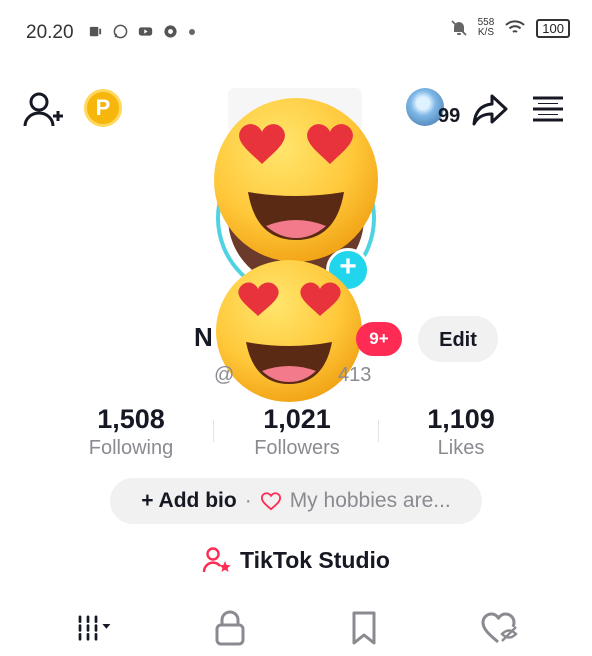  I want to click on sim-icon, so click(95, 31).